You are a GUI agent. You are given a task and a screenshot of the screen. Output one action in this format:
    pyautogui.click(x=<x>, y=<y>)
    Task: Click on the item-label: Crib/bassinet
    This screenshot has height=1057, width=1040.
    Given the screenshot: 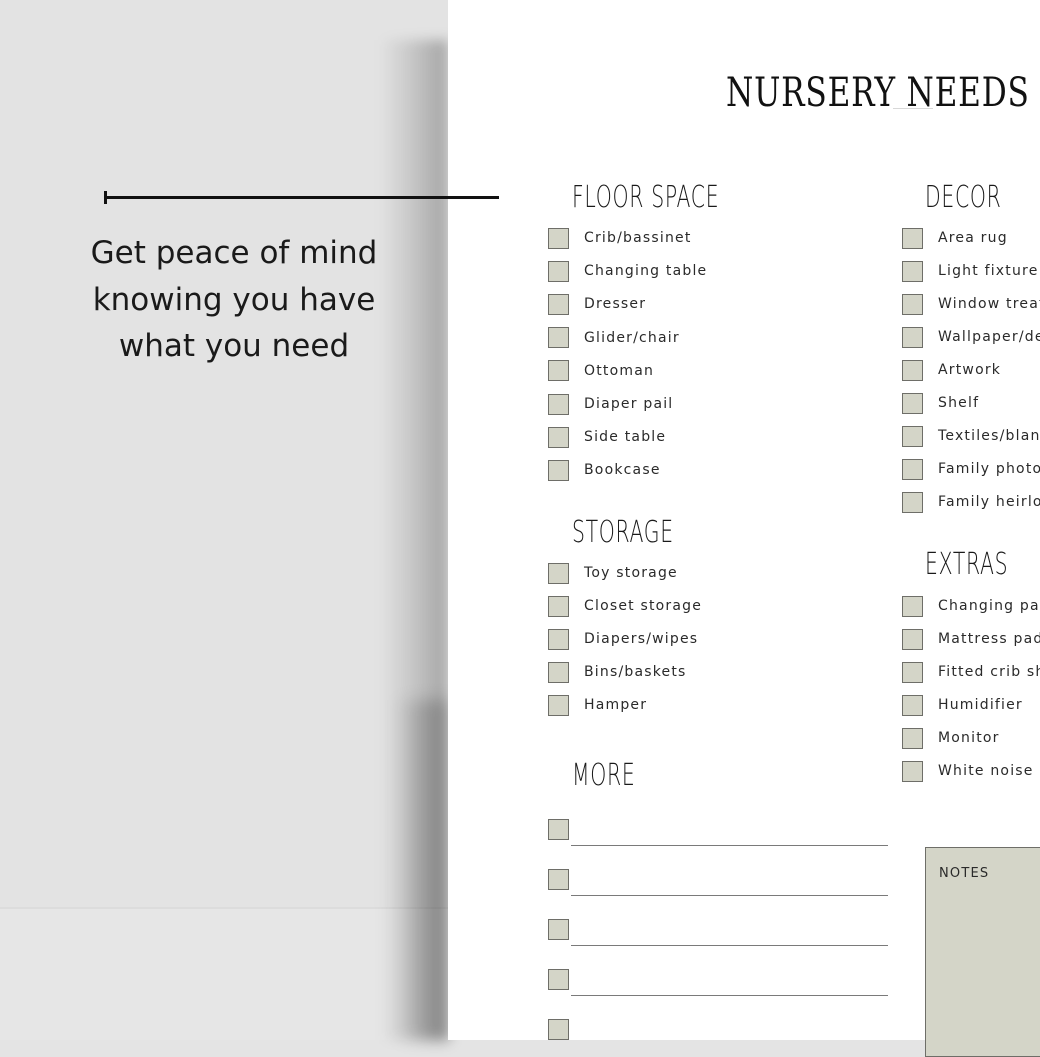 What is the action you would take?
    pyautogui.click(x=638, y=238)
    